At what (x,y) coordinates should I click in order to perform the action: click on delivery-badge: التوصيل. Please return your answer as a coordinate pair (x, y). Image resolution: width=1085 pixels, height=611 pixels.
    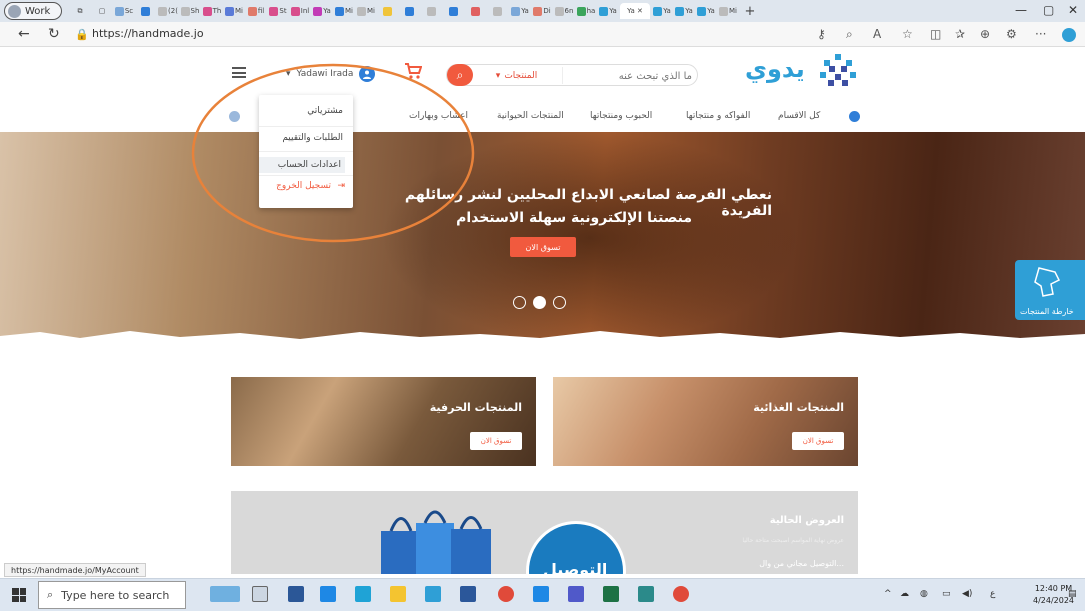
    Looking at the image, I should click on (576, 547).